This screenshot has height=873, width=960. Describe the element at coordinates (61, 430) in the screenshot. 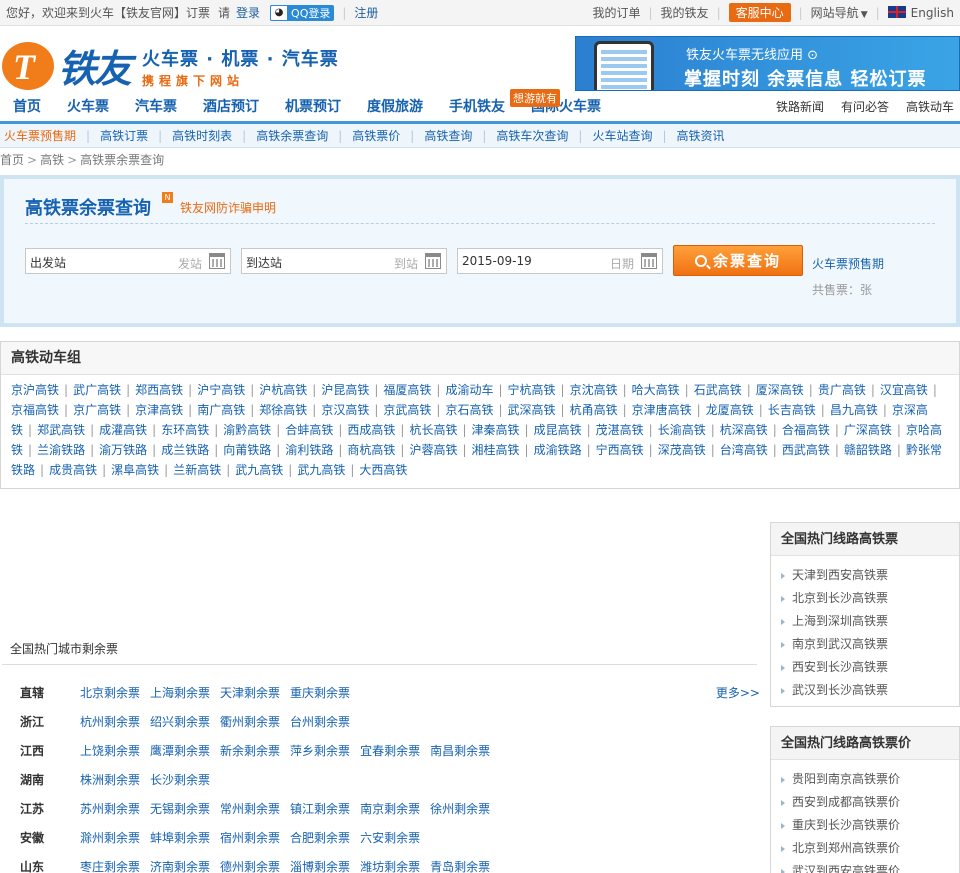

I see `train-group-link: 郑武高铁` at that location.